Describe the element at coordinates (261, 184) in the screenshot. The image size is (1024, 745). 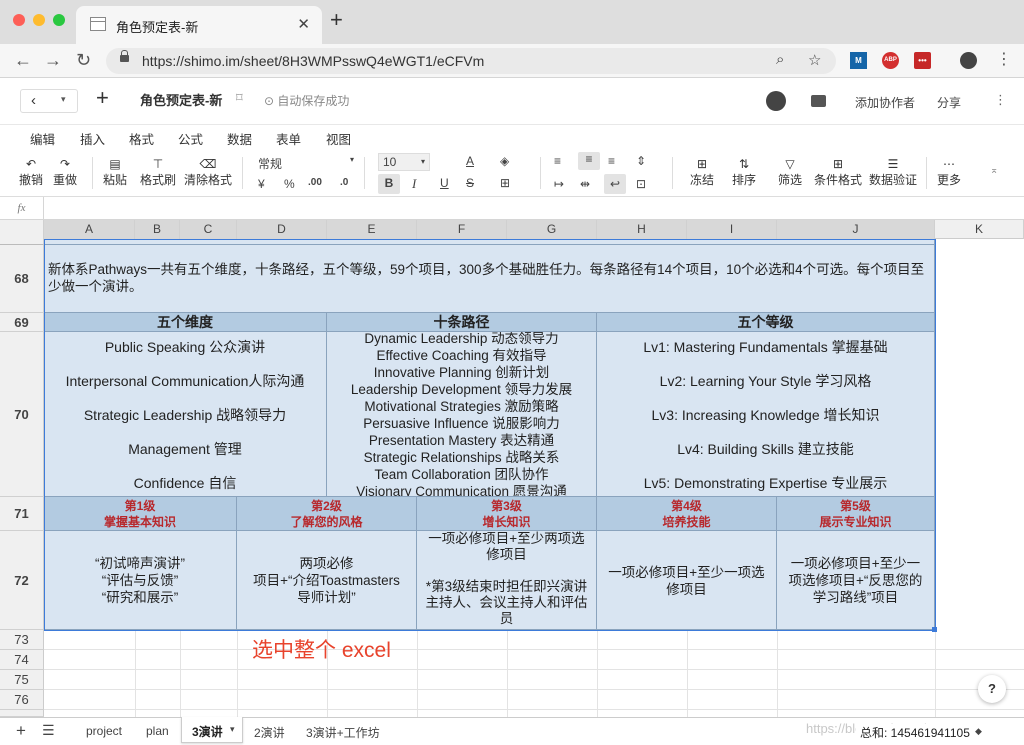
I see `currency-button: ¥` at that location.